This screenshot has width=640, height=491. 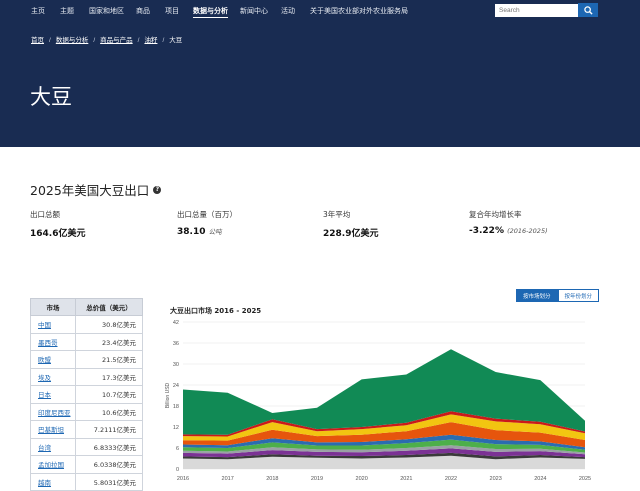 I want to click on breadcrumb-current: 大豆, so click(x=176, y=40).